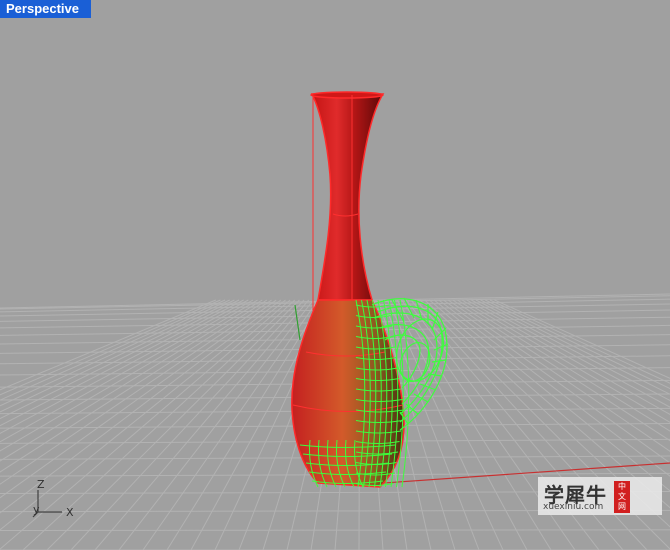  I want to click on watermark-logo: 学犀牛 xuexiniu.com 中文网, so click(600, 496).